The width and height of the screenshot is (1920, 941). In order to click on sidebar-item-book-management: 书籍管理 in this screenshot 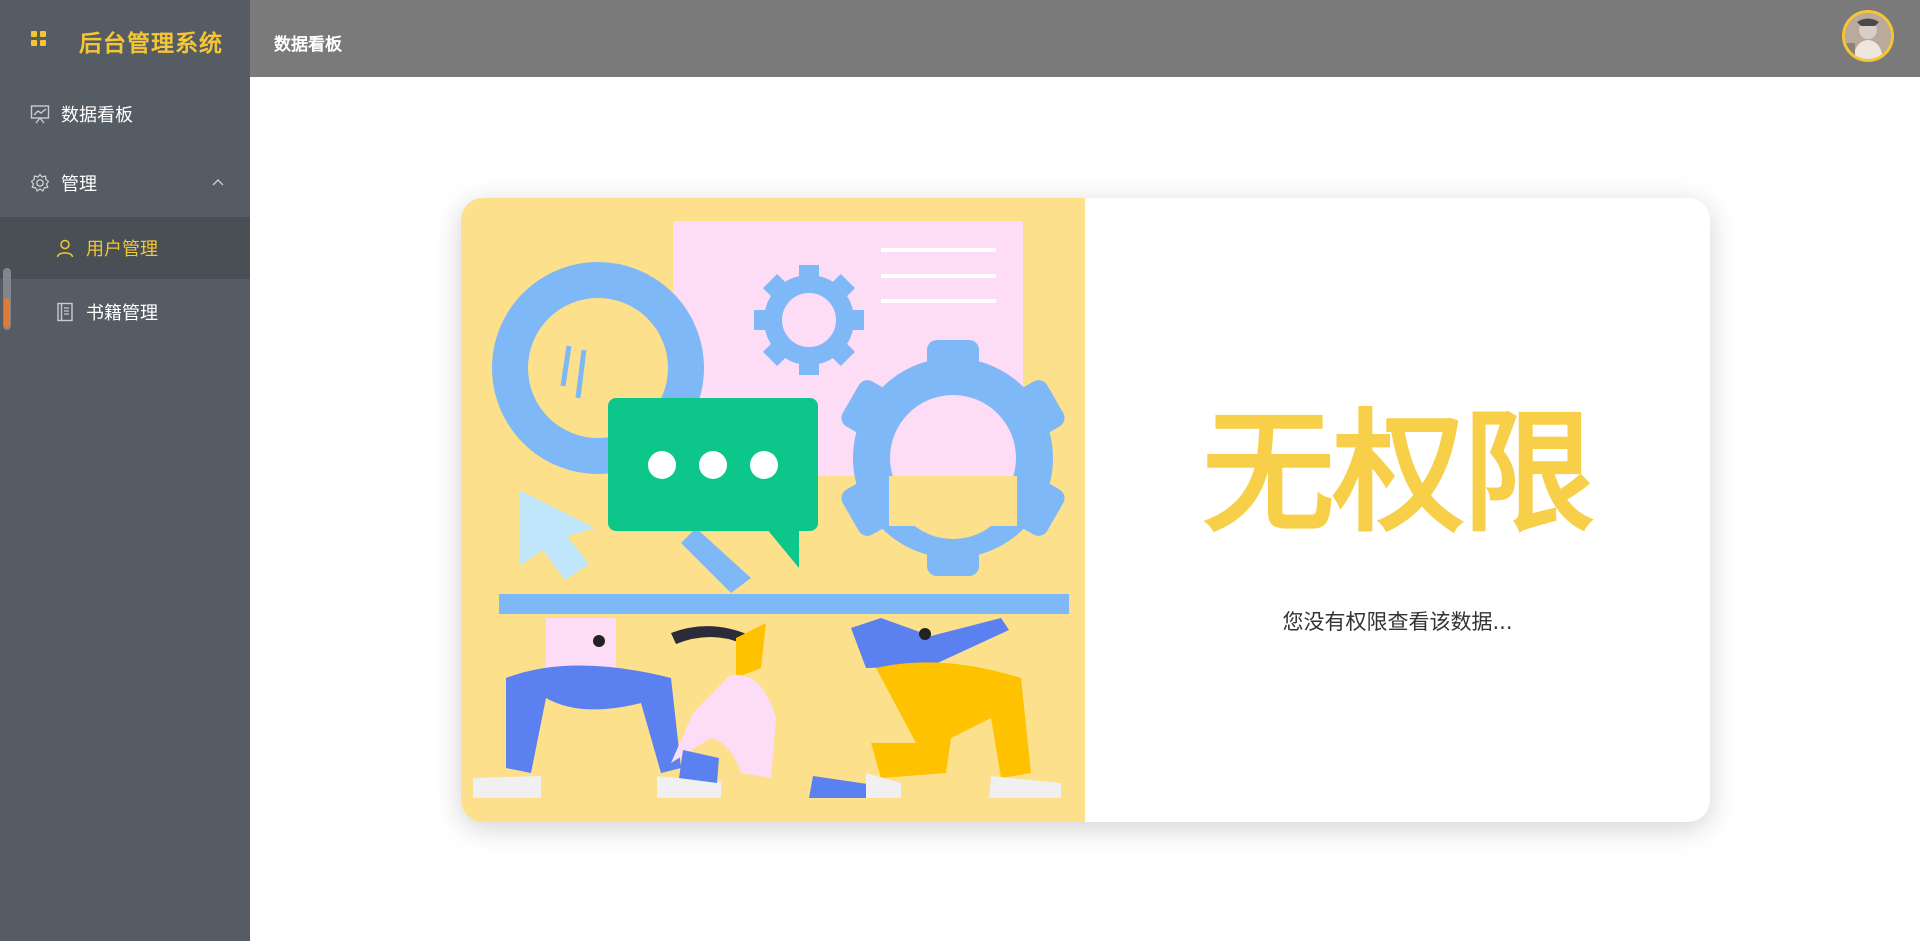, I will do `click(125, 312)`.